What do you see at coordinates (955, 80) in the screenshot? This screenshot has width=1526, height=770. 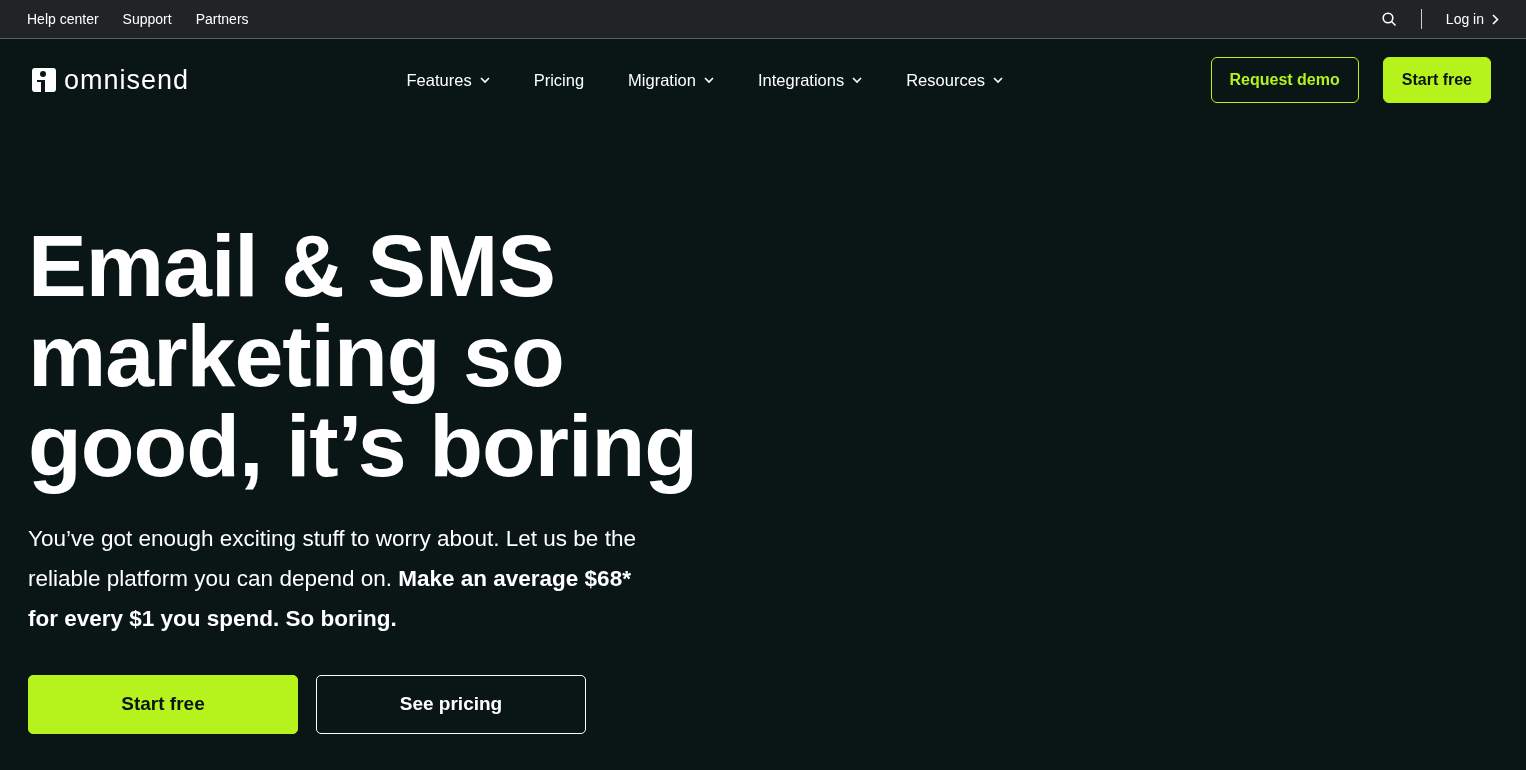 I see `nav-item: Resources` at bounding box center [955, 80].